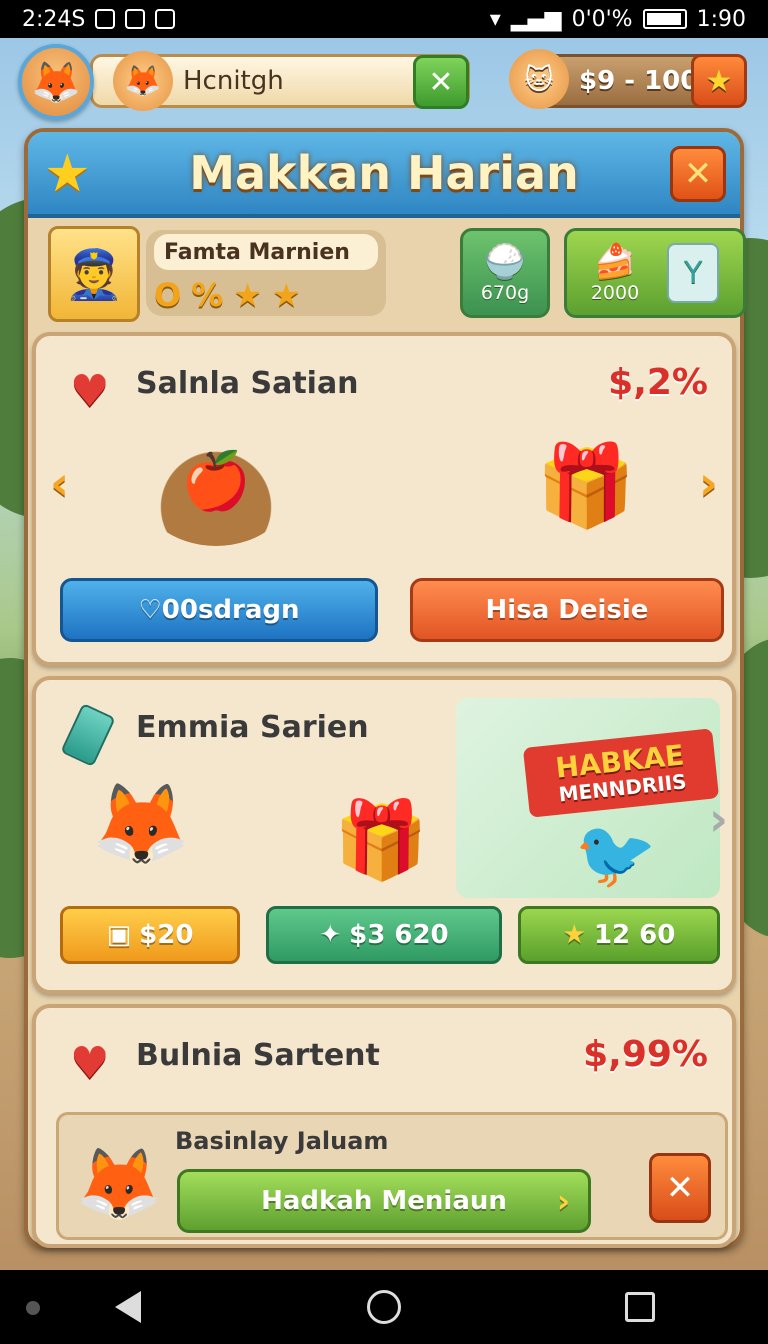 The image size is (768, 1344). Describe the element at coordinates (536, 19) in the screenshot. I see `signal-icon: ▂▄▆` at that location.